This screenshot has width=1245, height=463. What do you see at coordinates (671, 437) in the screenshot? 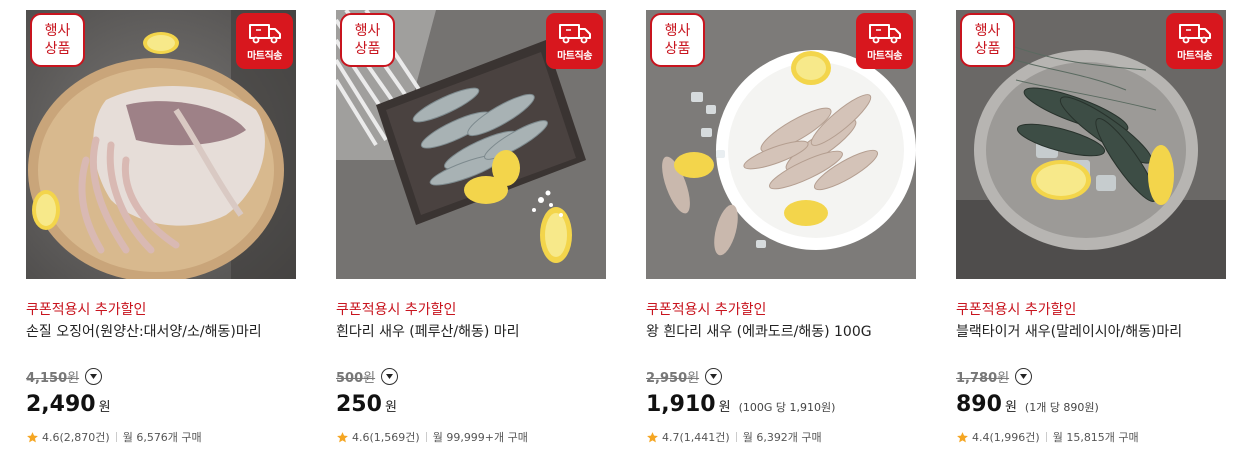
I see `rating-score: 4.7` at bounding box center [671, 437].